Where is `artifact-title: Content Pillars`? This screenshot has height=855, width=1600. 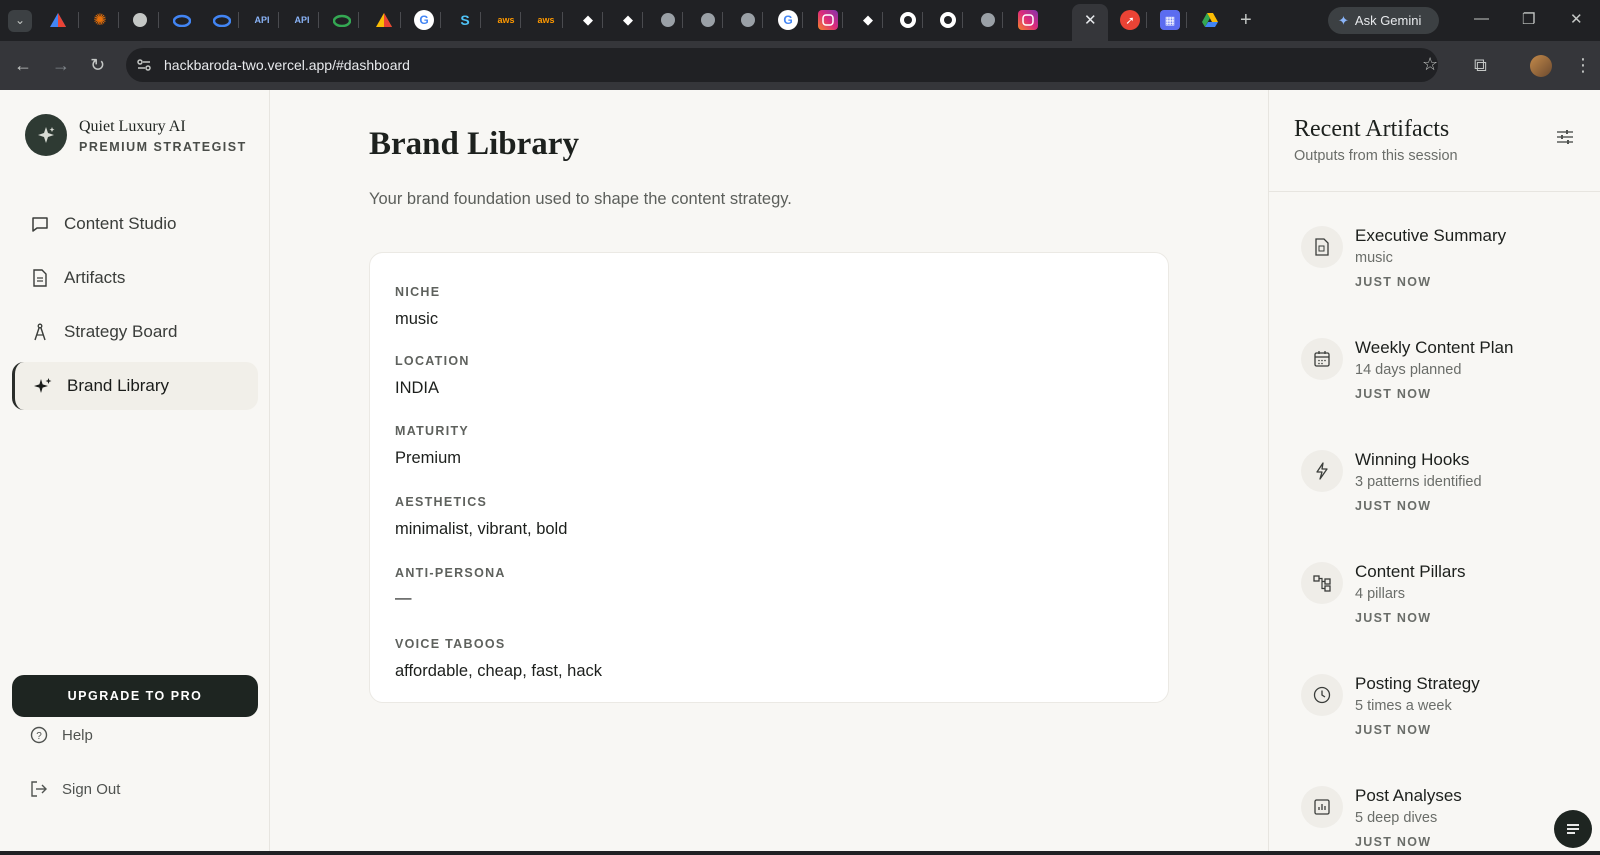
artifact-title: Content Pillars is located at coordinates (1410, 571).